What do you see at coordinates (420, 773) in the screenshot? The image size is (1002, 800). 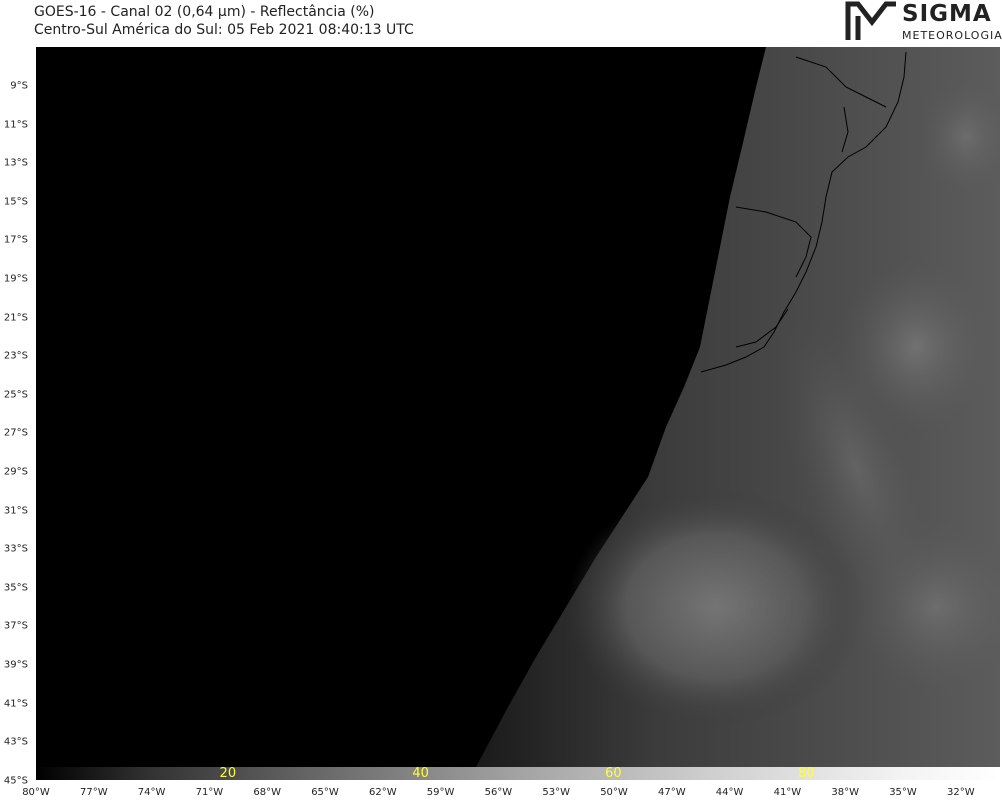 I see `colorbar-label: 40` at bounding box center [420, 773].